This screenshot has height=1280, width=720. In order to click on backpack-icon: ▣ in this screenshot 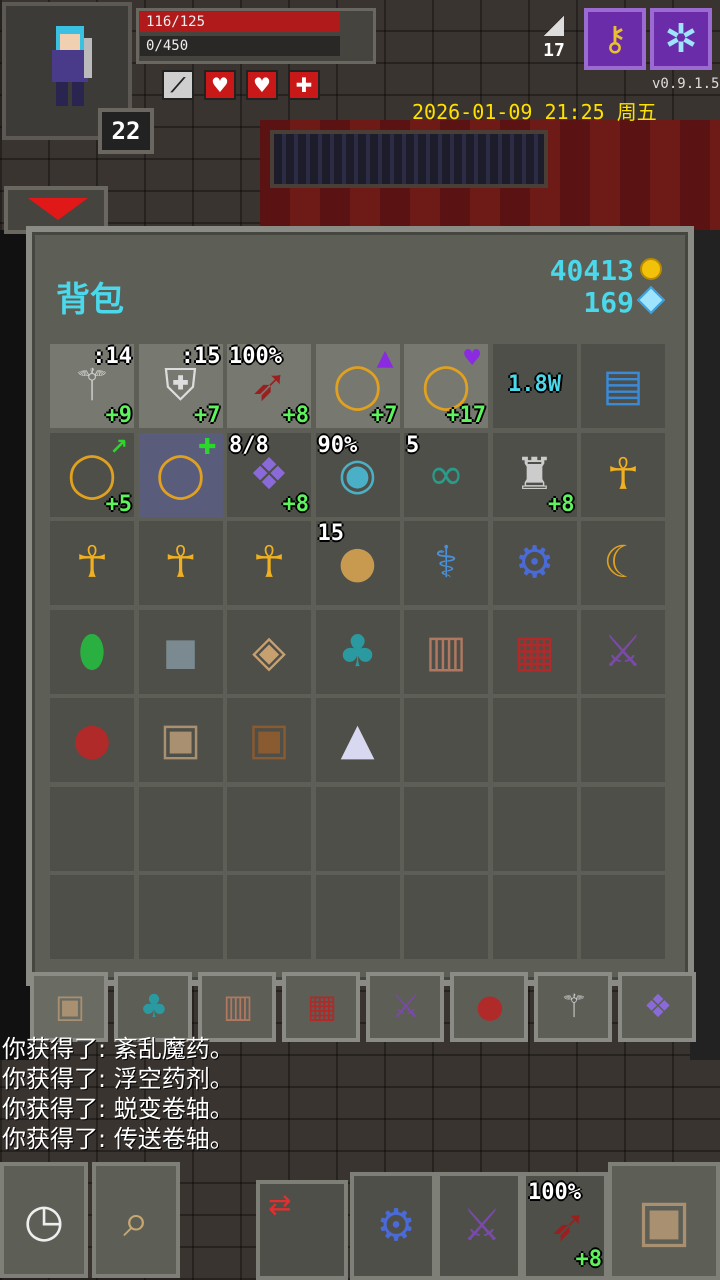, I will do `click(180, 739)`.